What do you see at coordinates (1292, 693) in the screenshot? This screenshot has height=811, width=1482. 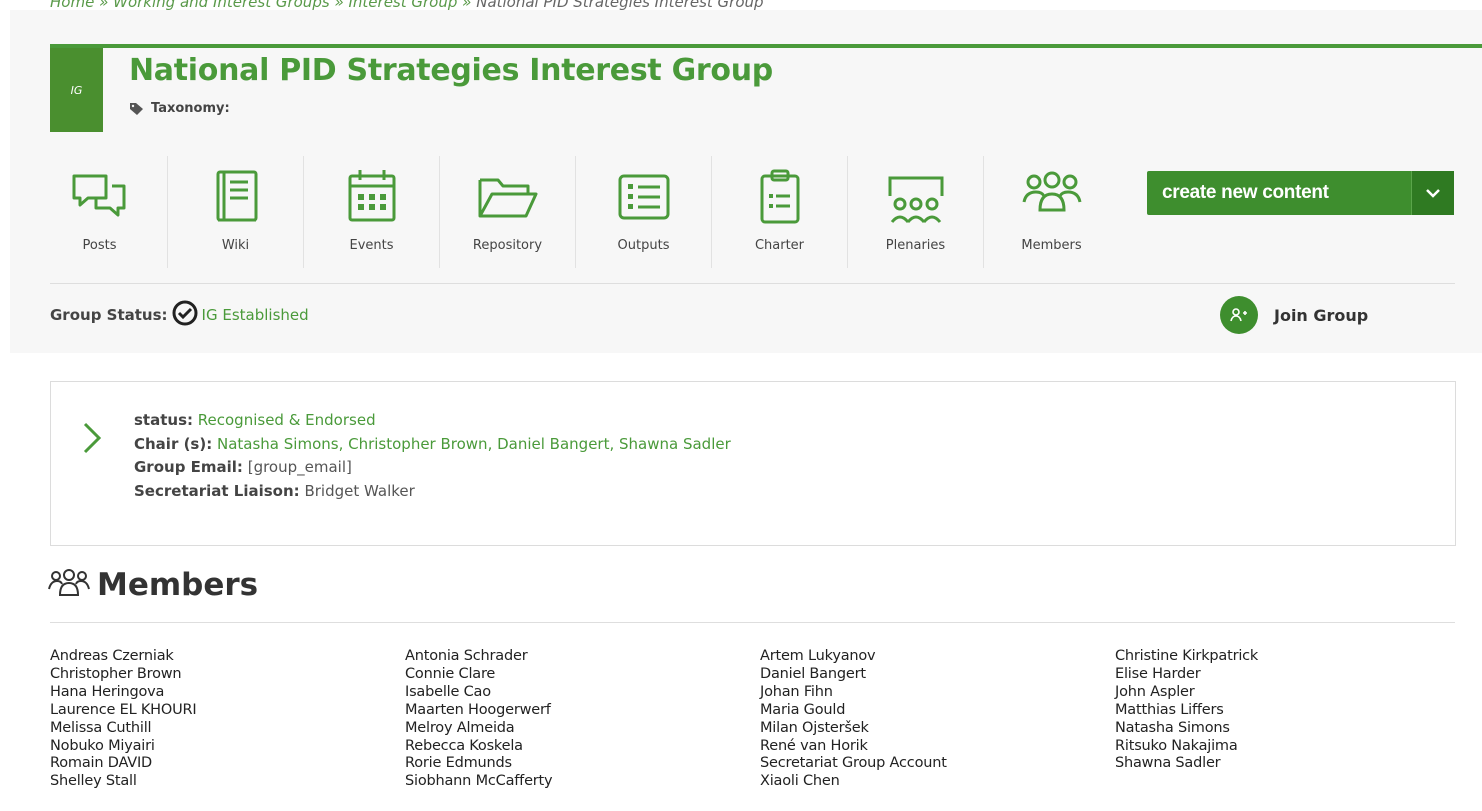 I see `member-name: John Aspler` at bounding box center [1292, 693].